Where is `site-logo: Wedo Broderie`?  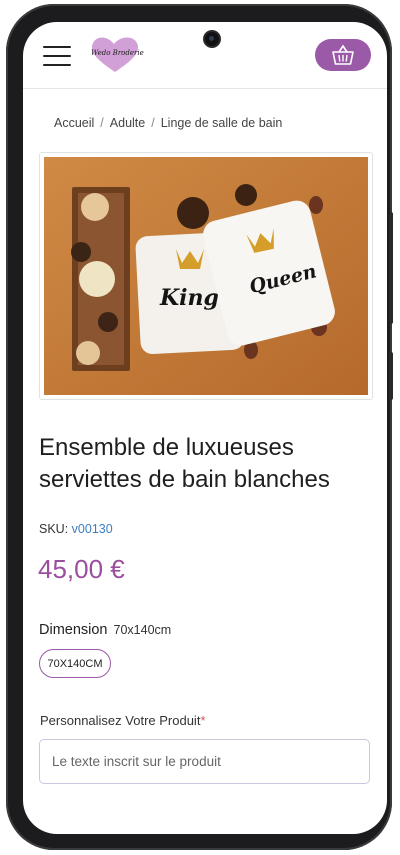 site-logo: Wedo Broderie is located at coordinates (115, 54).